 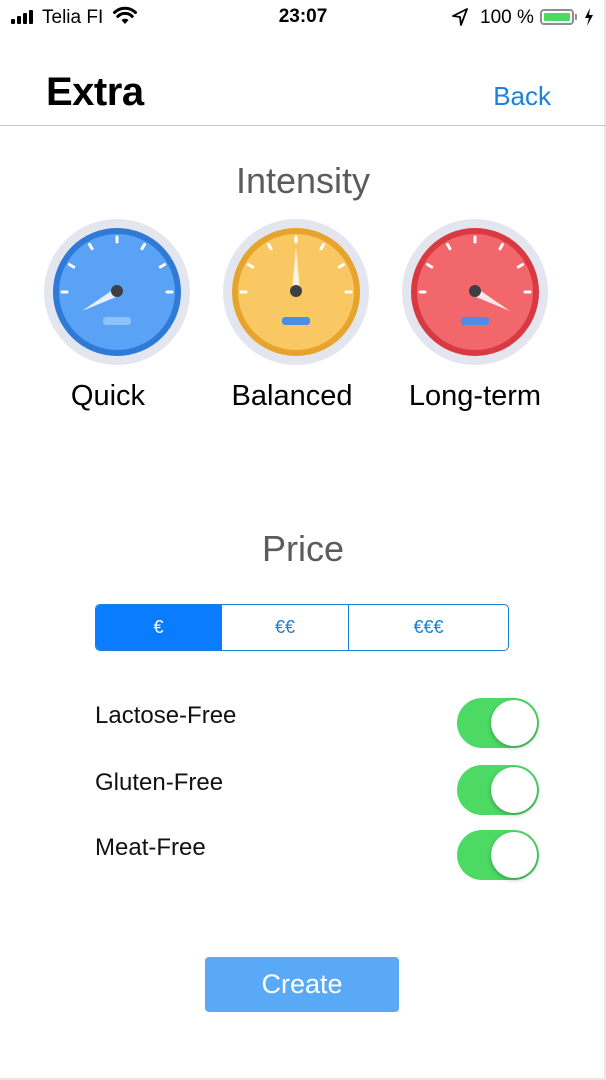 What do you see at coordinates (475, 396) in the screenshot?
I see `long-term-label: Long-term` at bounding box center [475, 396].